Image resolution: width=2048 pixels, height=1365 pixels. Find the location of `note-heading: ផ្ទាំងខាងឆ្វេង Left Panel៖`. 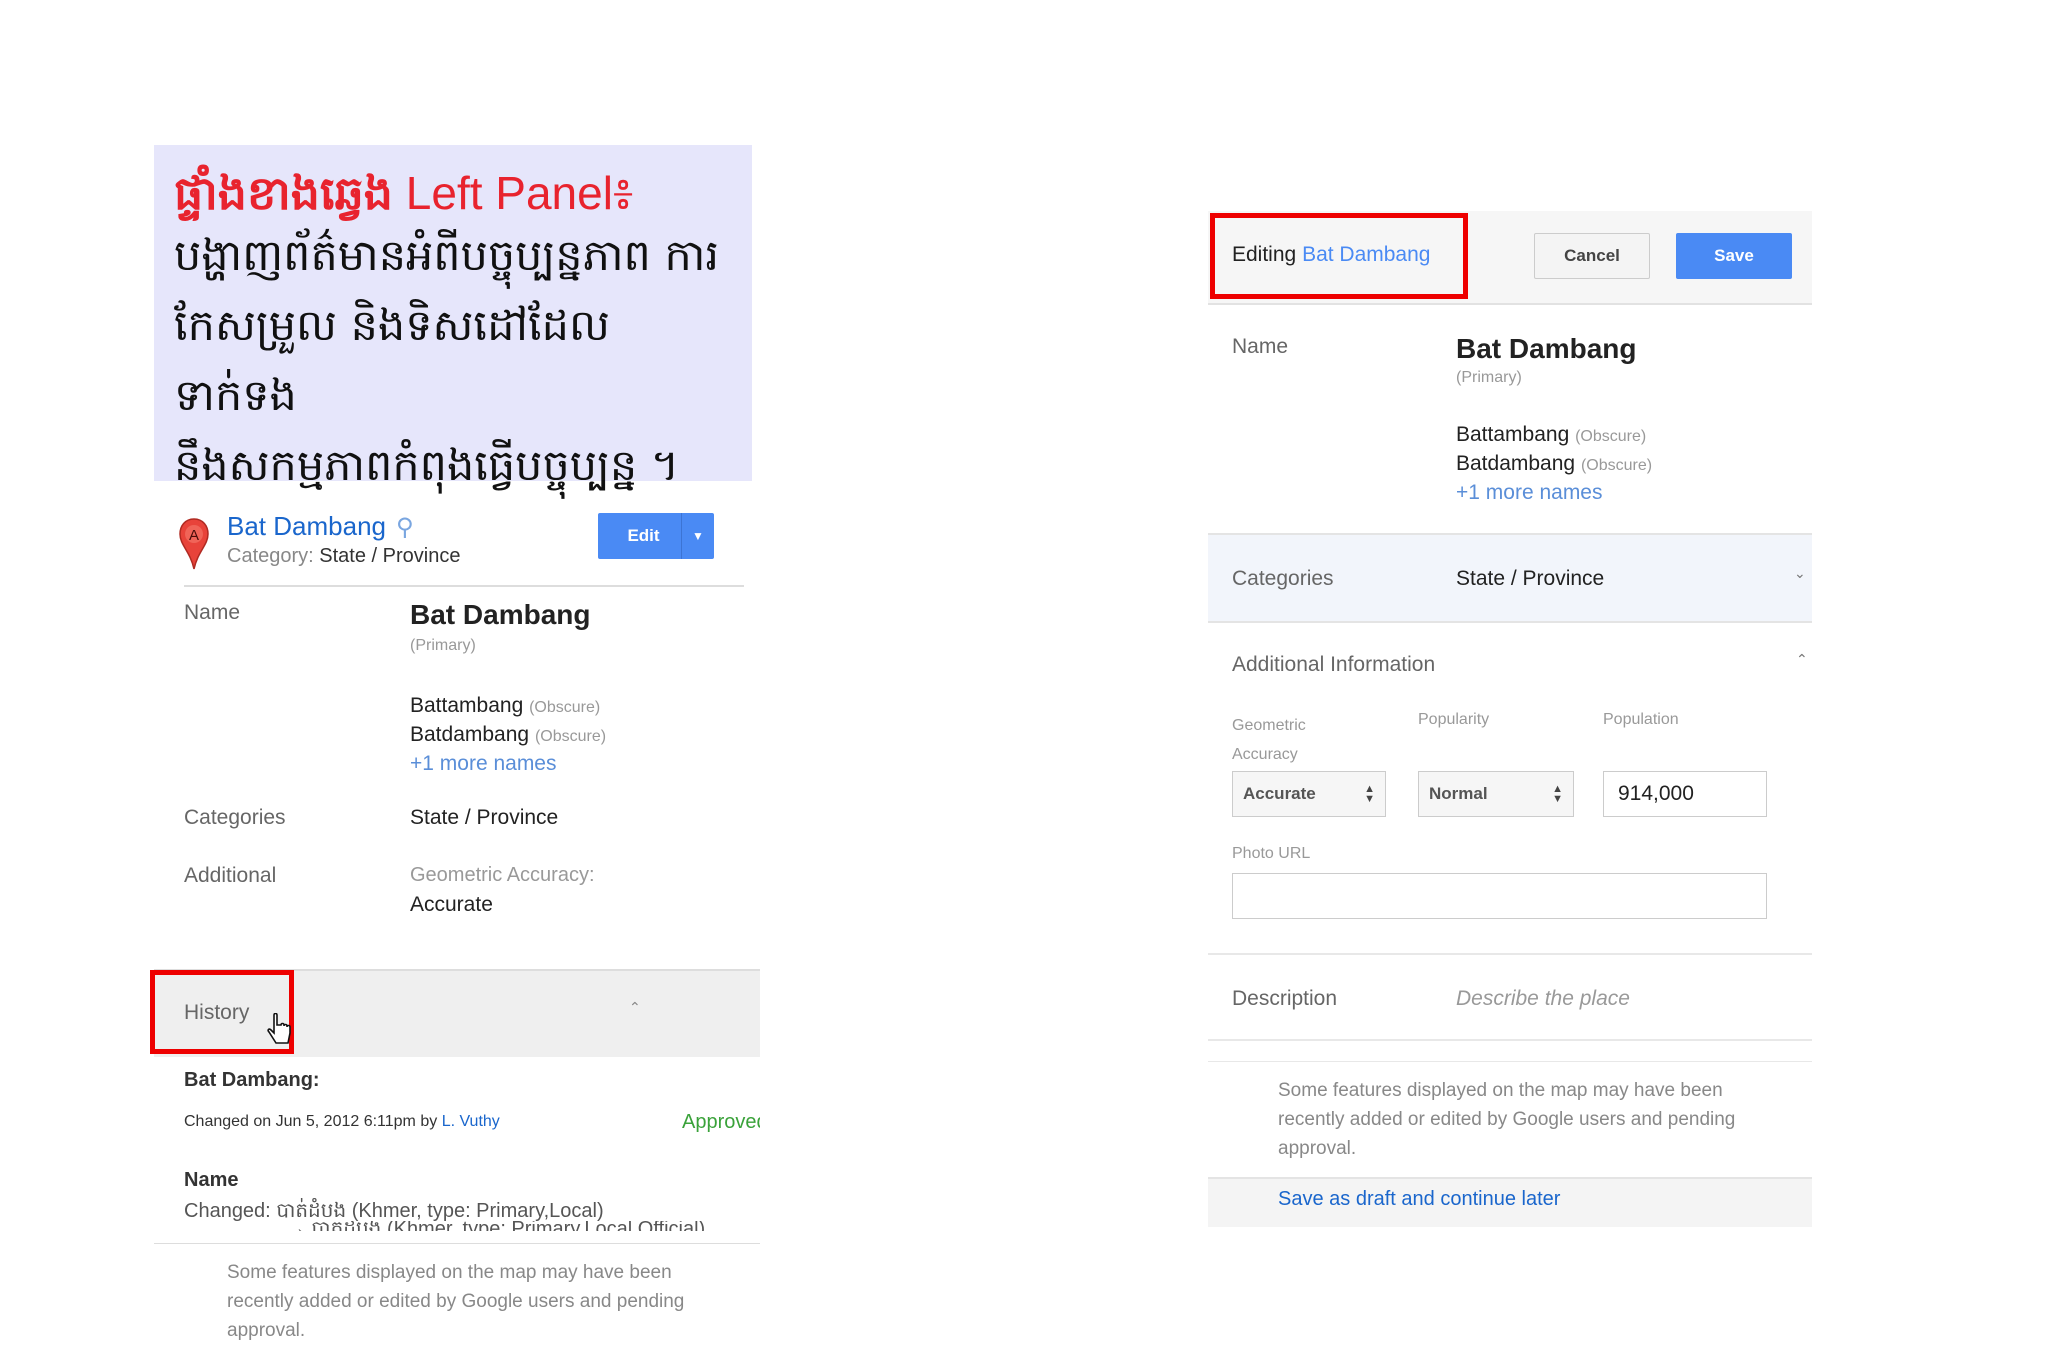

note-heading: ផ្ទាំងខាងឆ្វេង Left Panel៖ is located at coordinates (453, 193).